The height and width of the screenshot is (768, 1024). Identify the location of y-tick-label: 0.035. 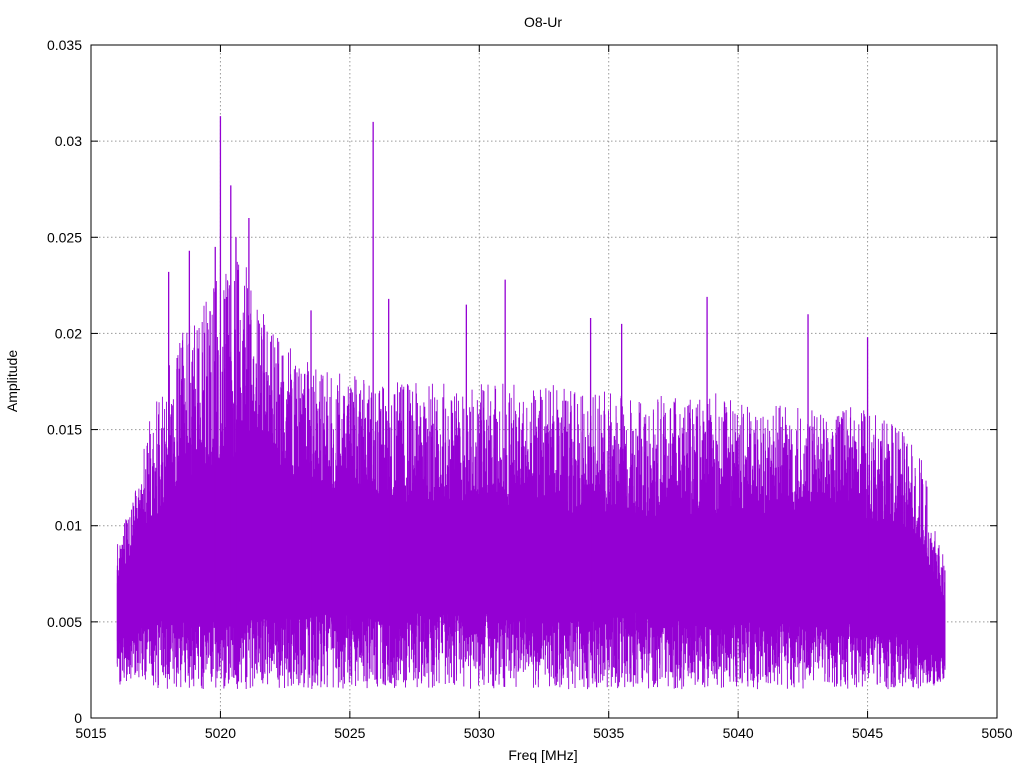
(64, 45).